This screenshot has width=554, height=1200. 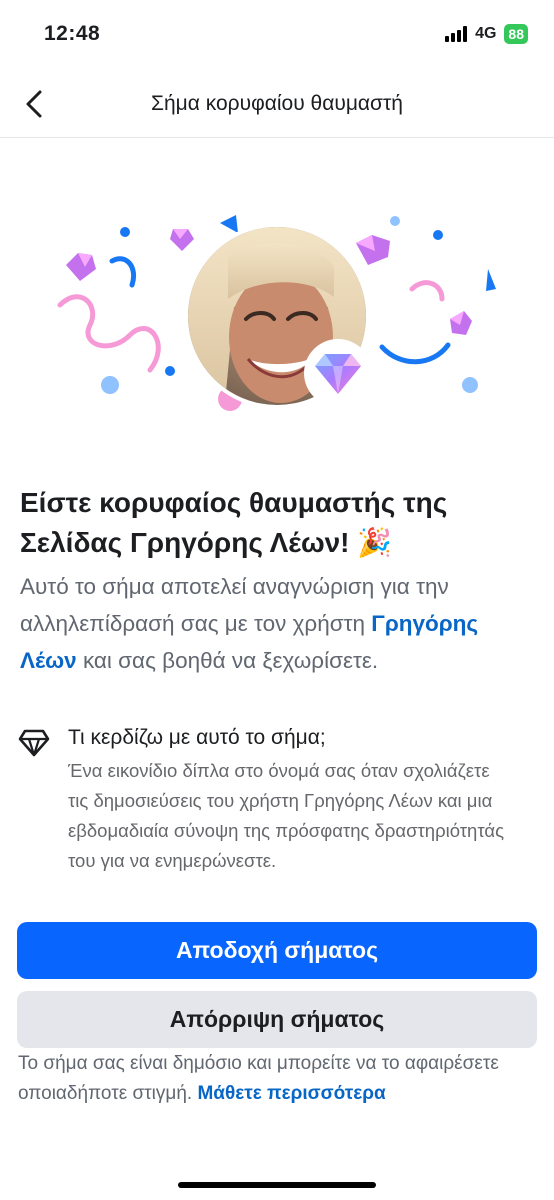 What do you see at coordinates (72, 33) in the screenshot?
I see `status-time: 12:48` at bounding box center [72, 33].